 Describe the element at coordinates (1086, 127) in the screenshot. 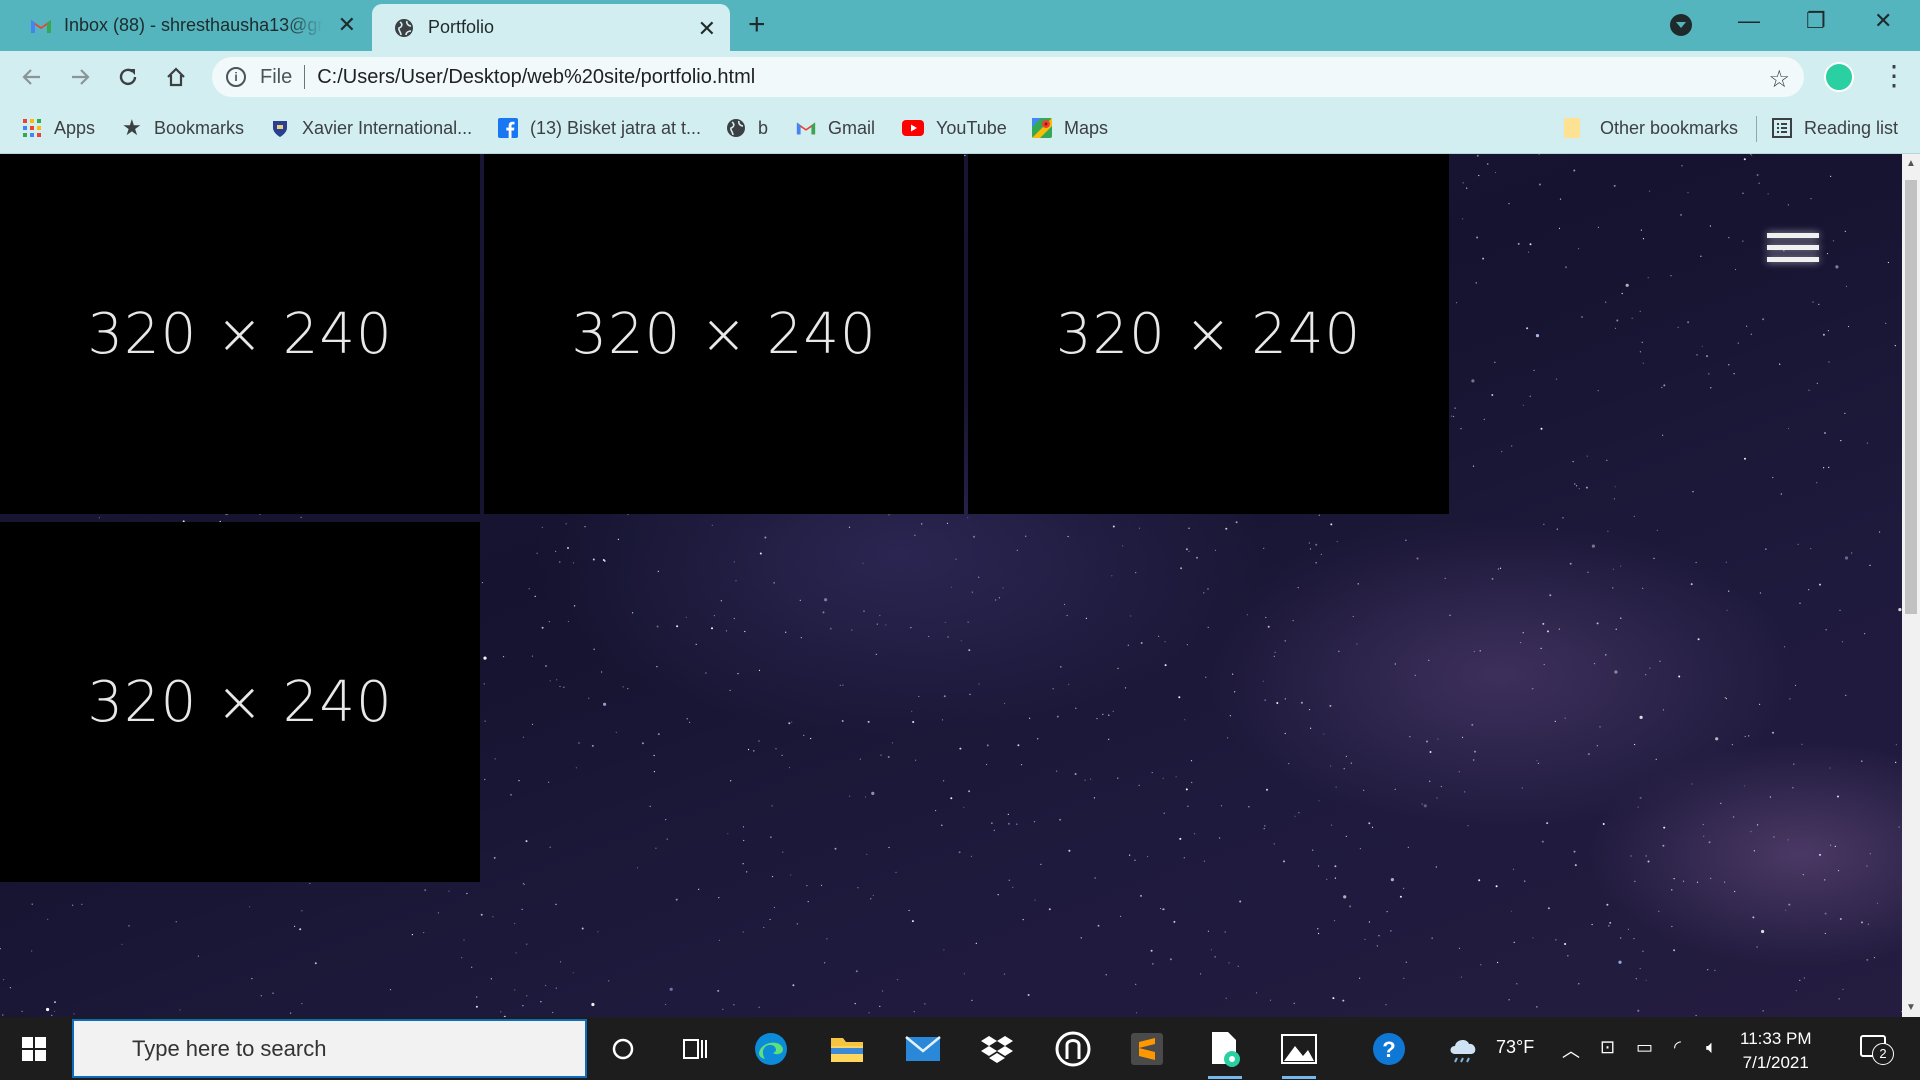

I see `bookmark-label: Maps` at that location.